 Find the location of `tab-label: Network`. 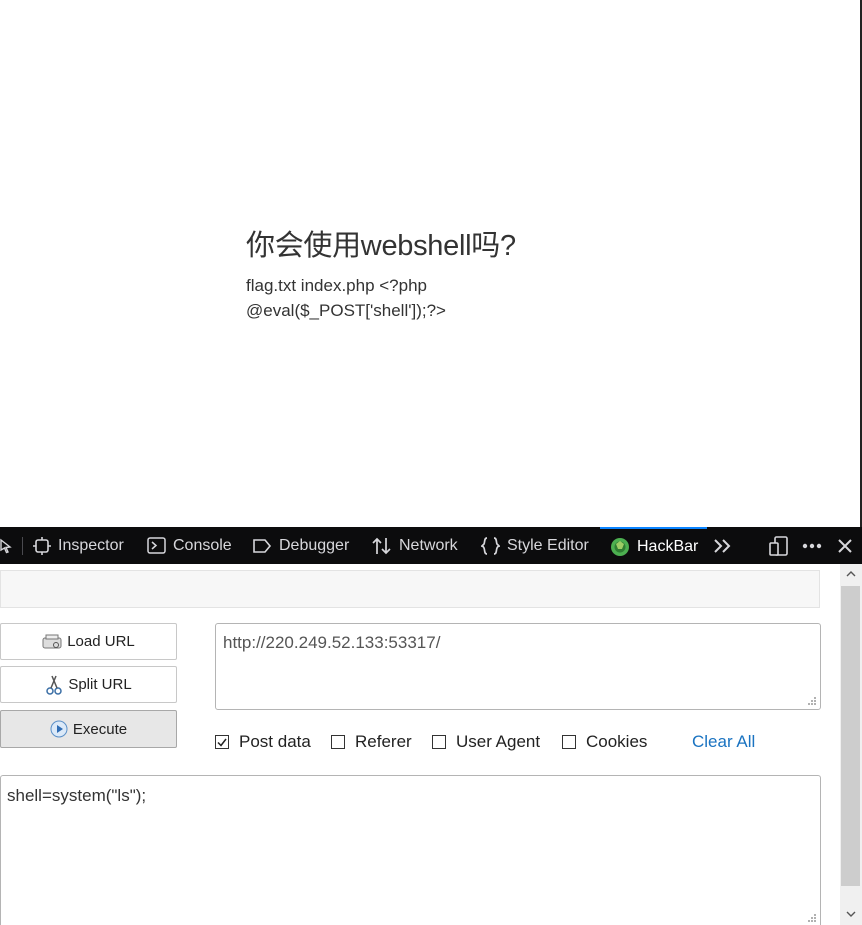

tab-label: Network is located at coordinates (428, 545).